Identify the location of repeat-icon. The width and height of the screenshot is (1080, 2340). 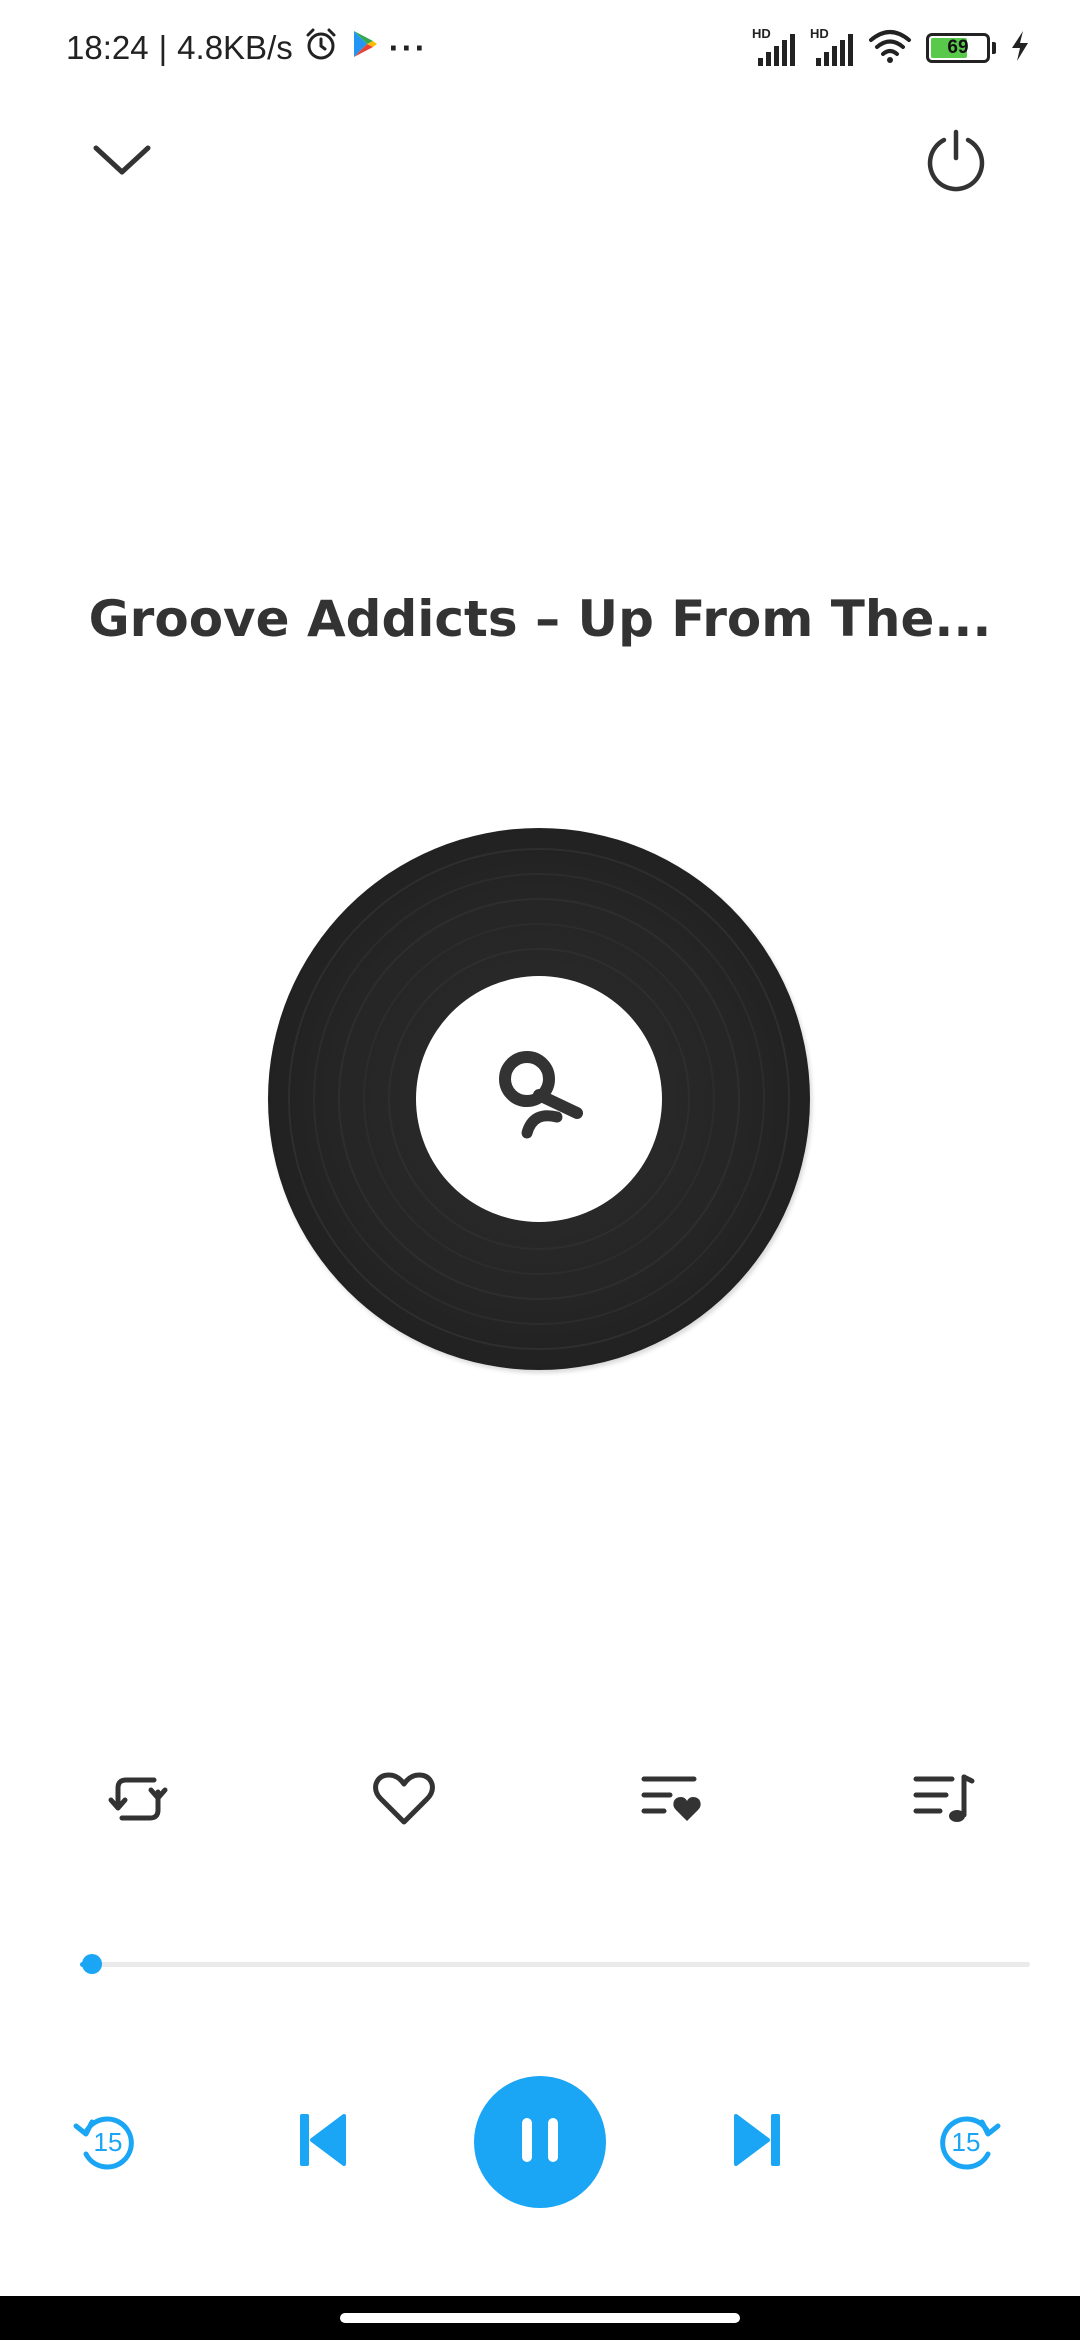
(138, 1801).